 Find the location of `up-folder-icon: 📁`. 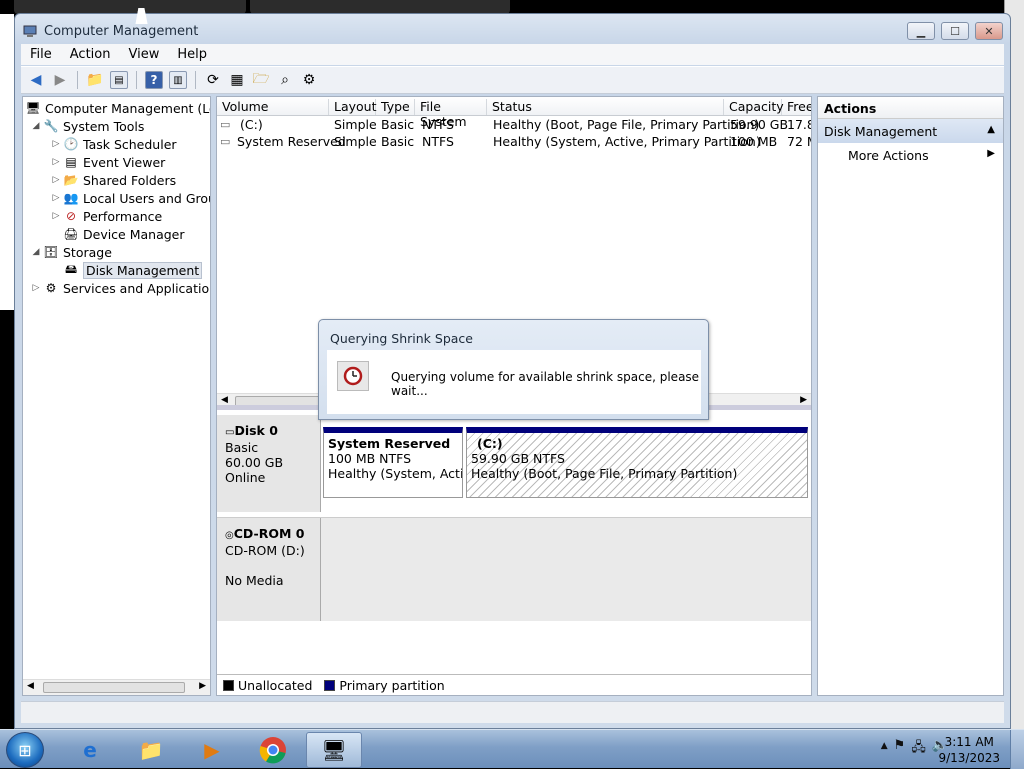

up-folder-icon: 📁 is located at coordinates (95, 80).